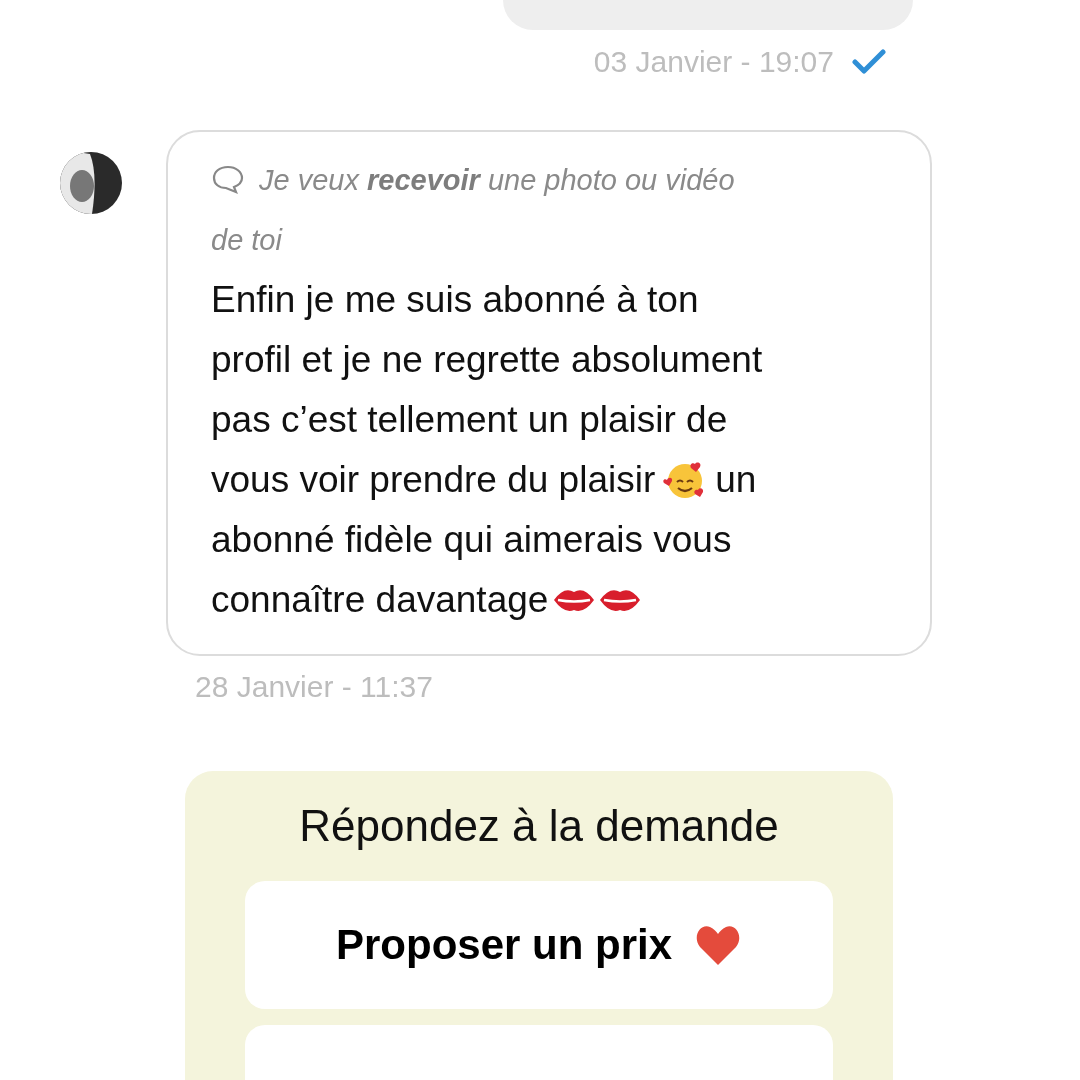  I want to click on propose-price-button: Proposer un prix, so click(539, 945).